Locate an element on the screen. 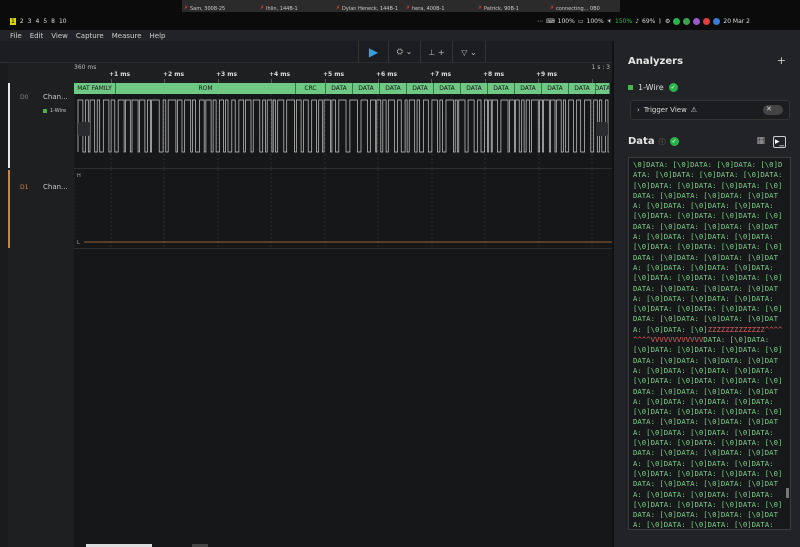 The image size is (800, 547). participant-tile: ✗ connecting... 0B0 is located at coordinates (584, 6).